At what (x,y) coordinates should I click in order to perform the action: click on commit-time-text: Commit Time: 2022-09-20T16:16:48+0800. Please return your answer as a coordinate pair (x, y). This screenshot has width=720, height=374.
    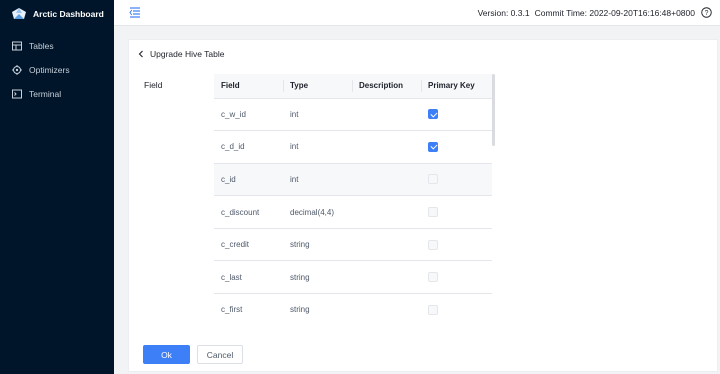
    Looking at the image, I should click on (614, 12).